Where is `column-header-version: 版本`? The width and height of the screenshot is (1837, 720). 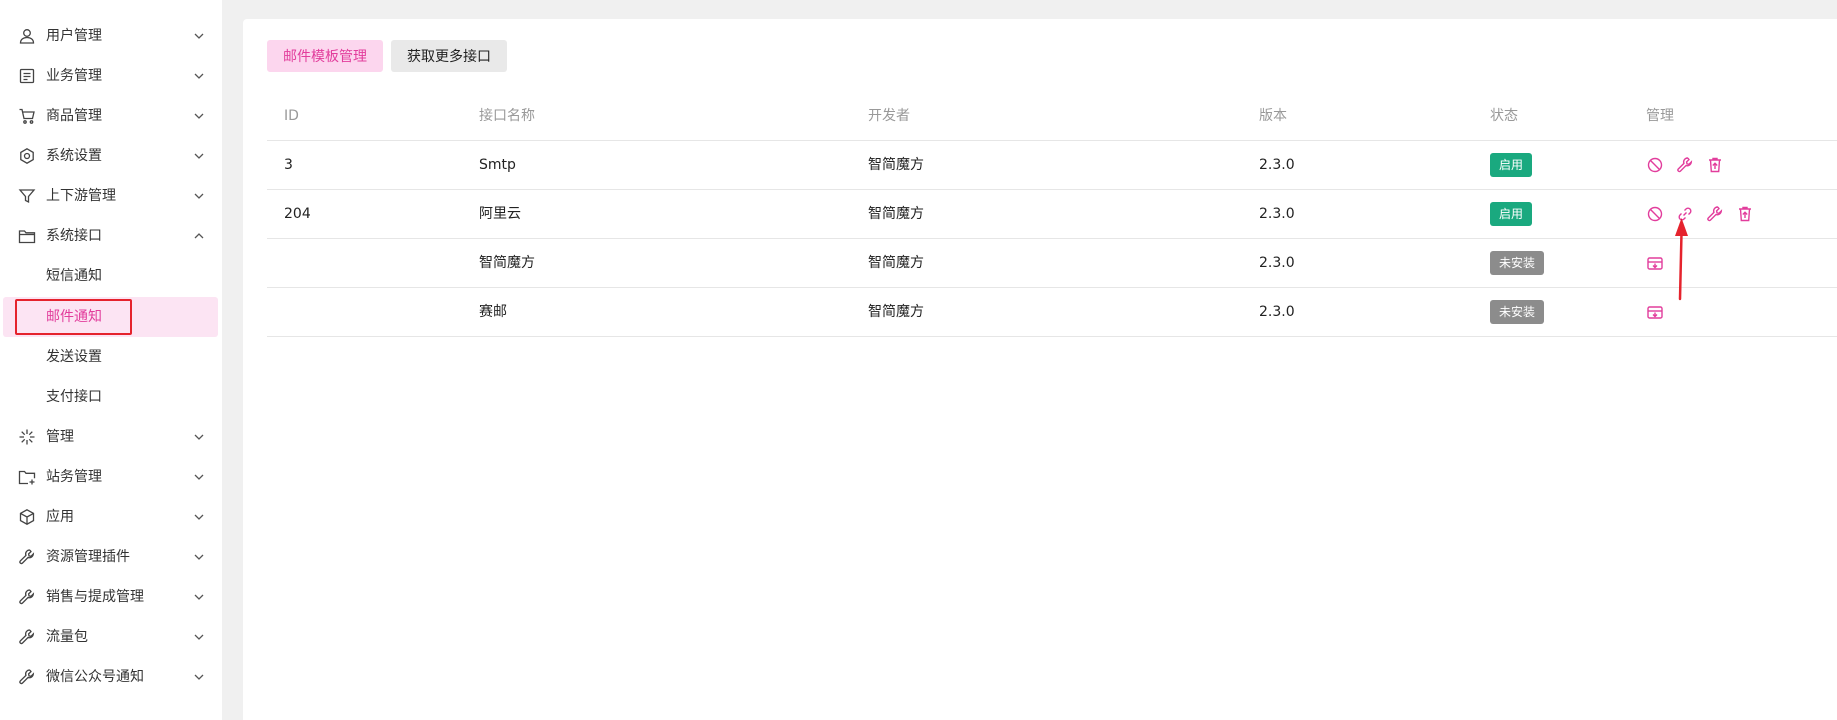
column-header-version: 版本 is located at coordinates (1273, 116).